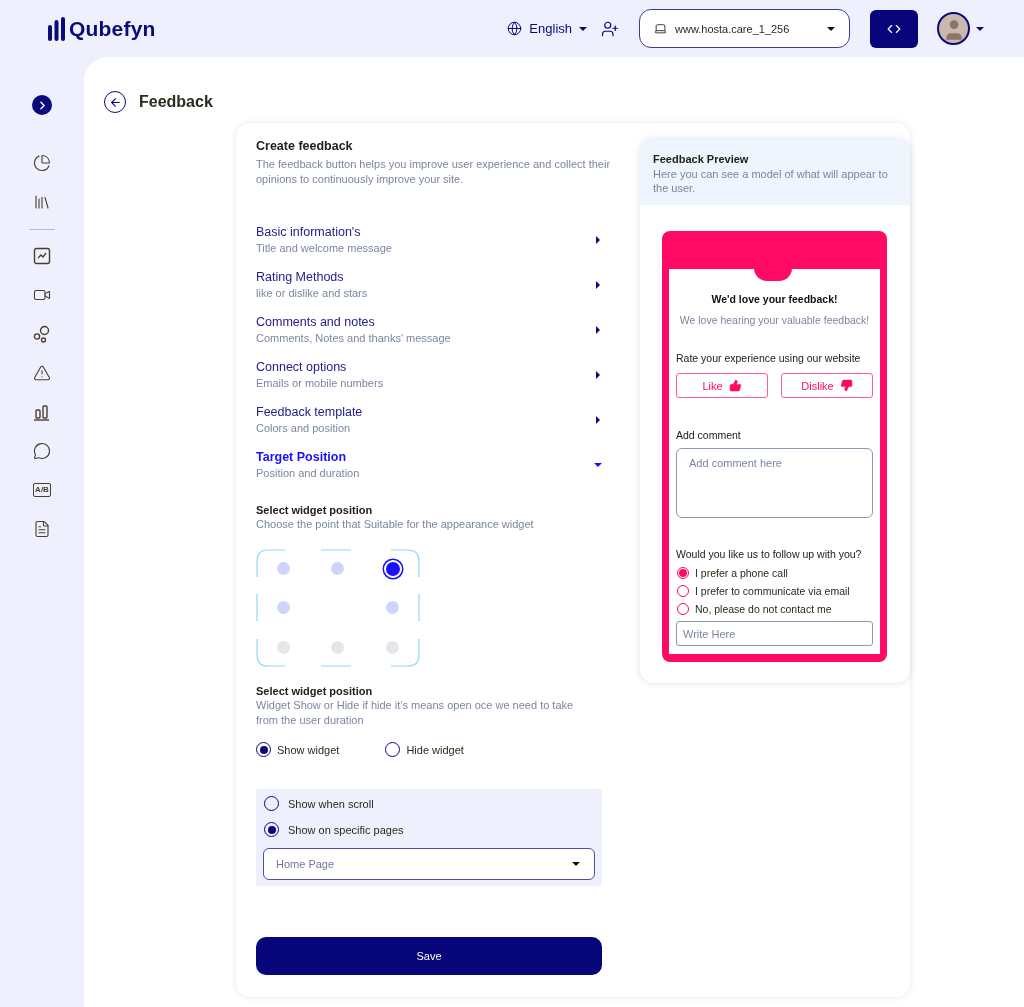 The width and height of the screenshot is (1024, 1007). What do you see at coordinates (846, 385) in the screenshot?
I see `thumbs-down-icon` at bounding box center [846, 385].